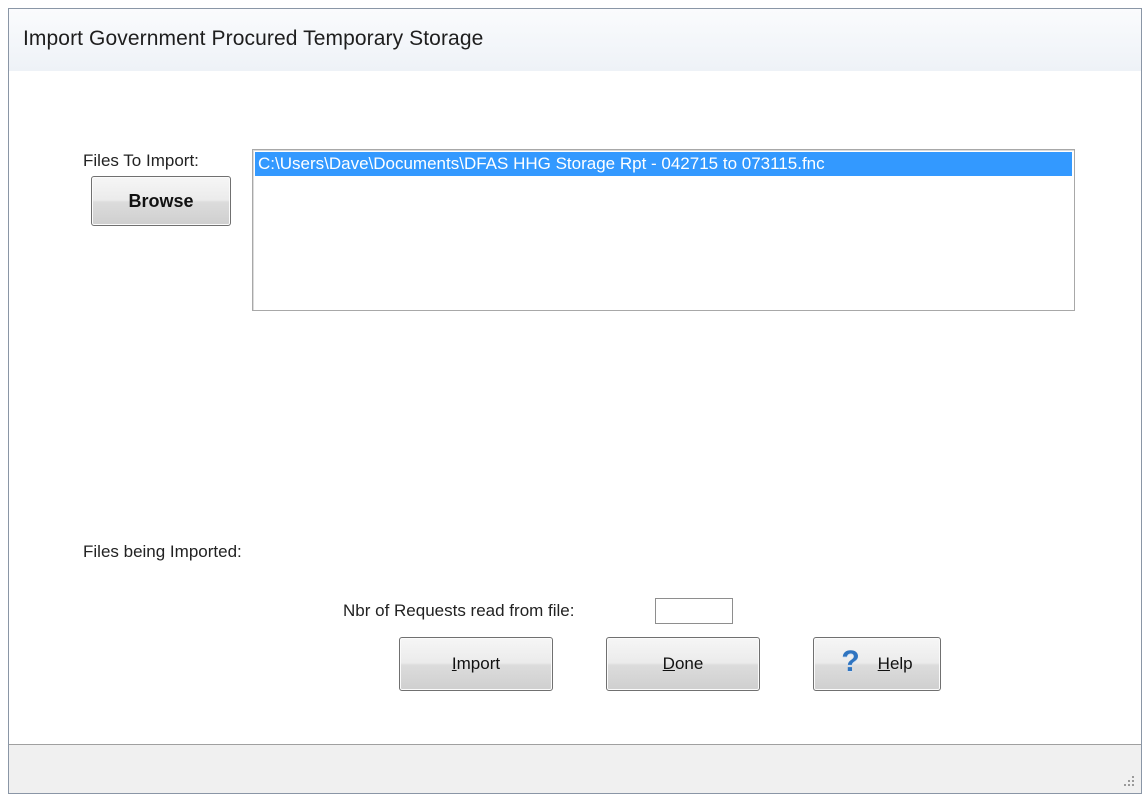  I want to click on help-button: ? Help, so click(877, 664).